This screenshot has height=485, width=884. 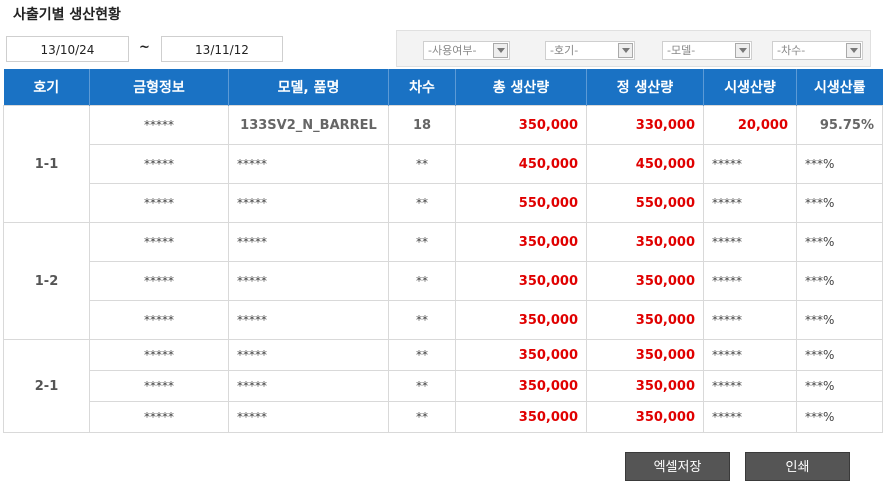 I want to click on order-select: -차수-, so click(x=817, y=50).